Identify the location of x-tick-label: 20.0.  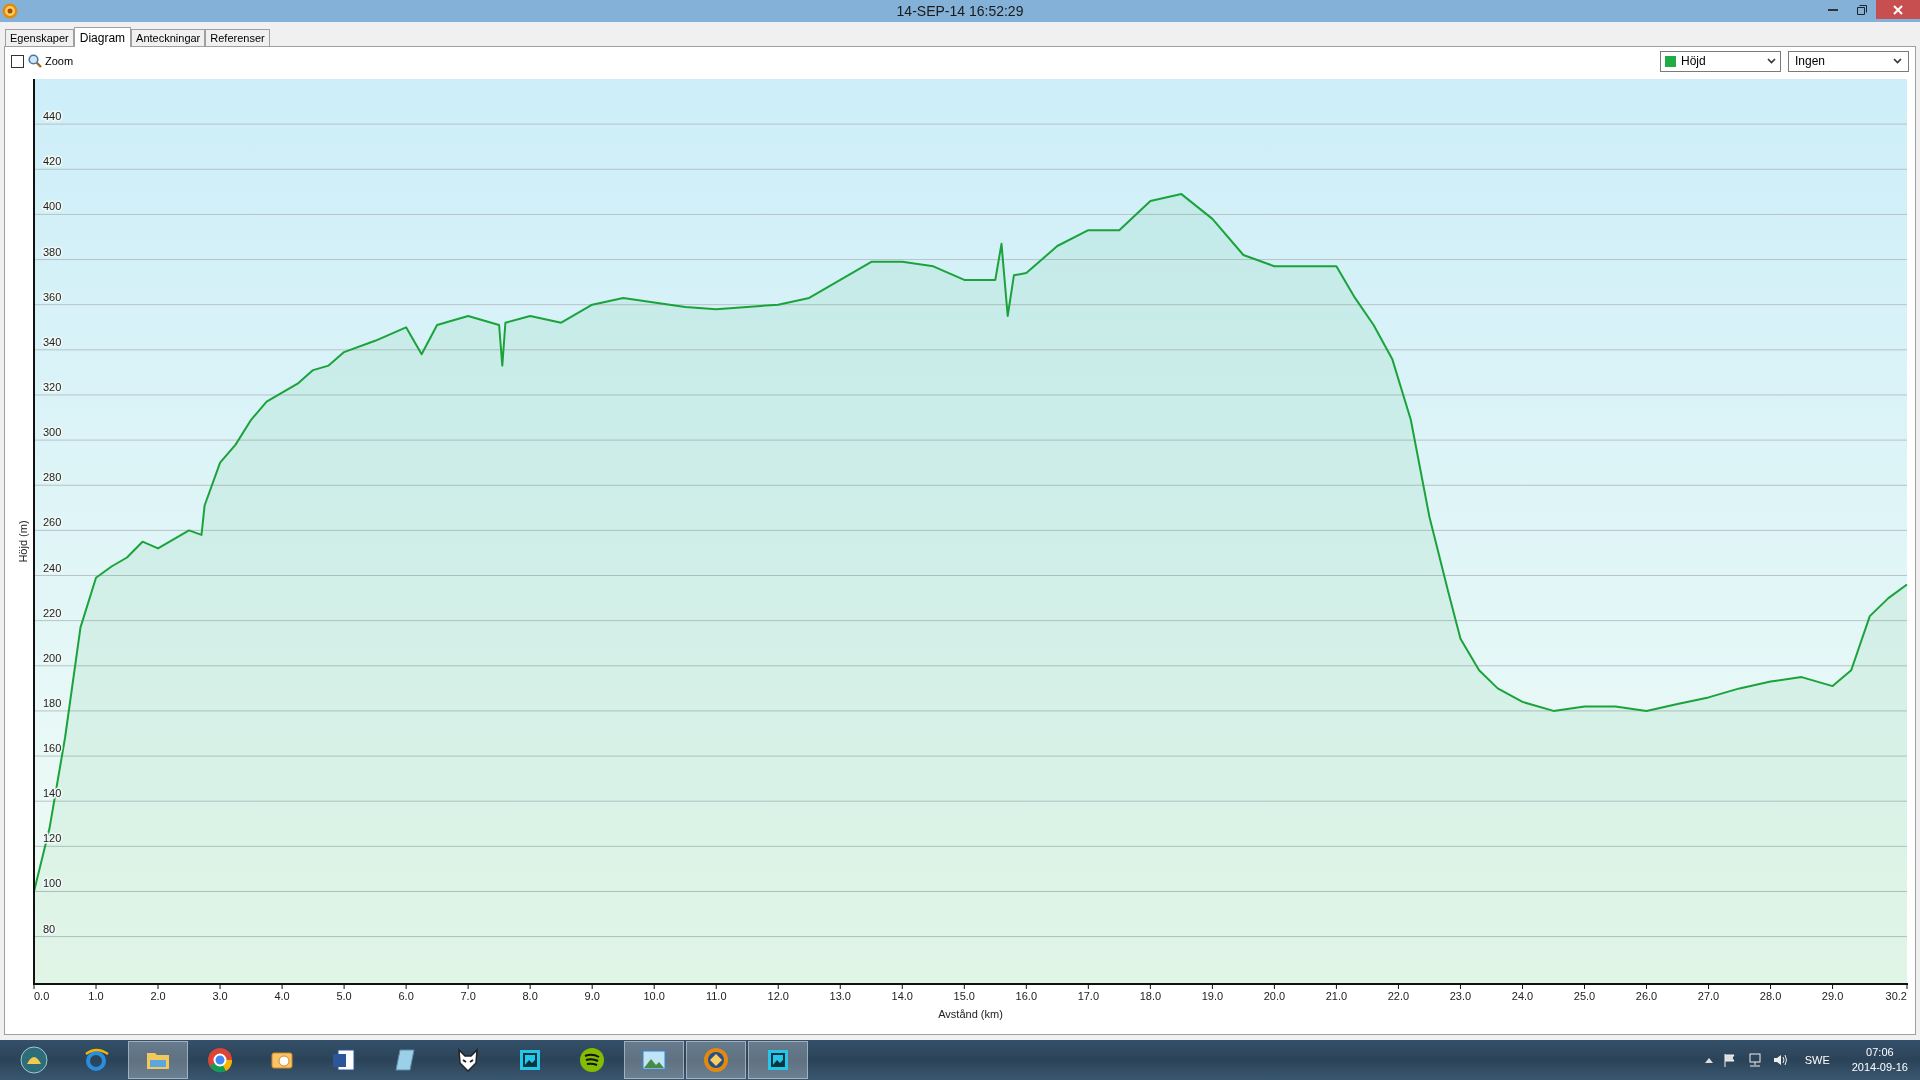
(1274, 996).